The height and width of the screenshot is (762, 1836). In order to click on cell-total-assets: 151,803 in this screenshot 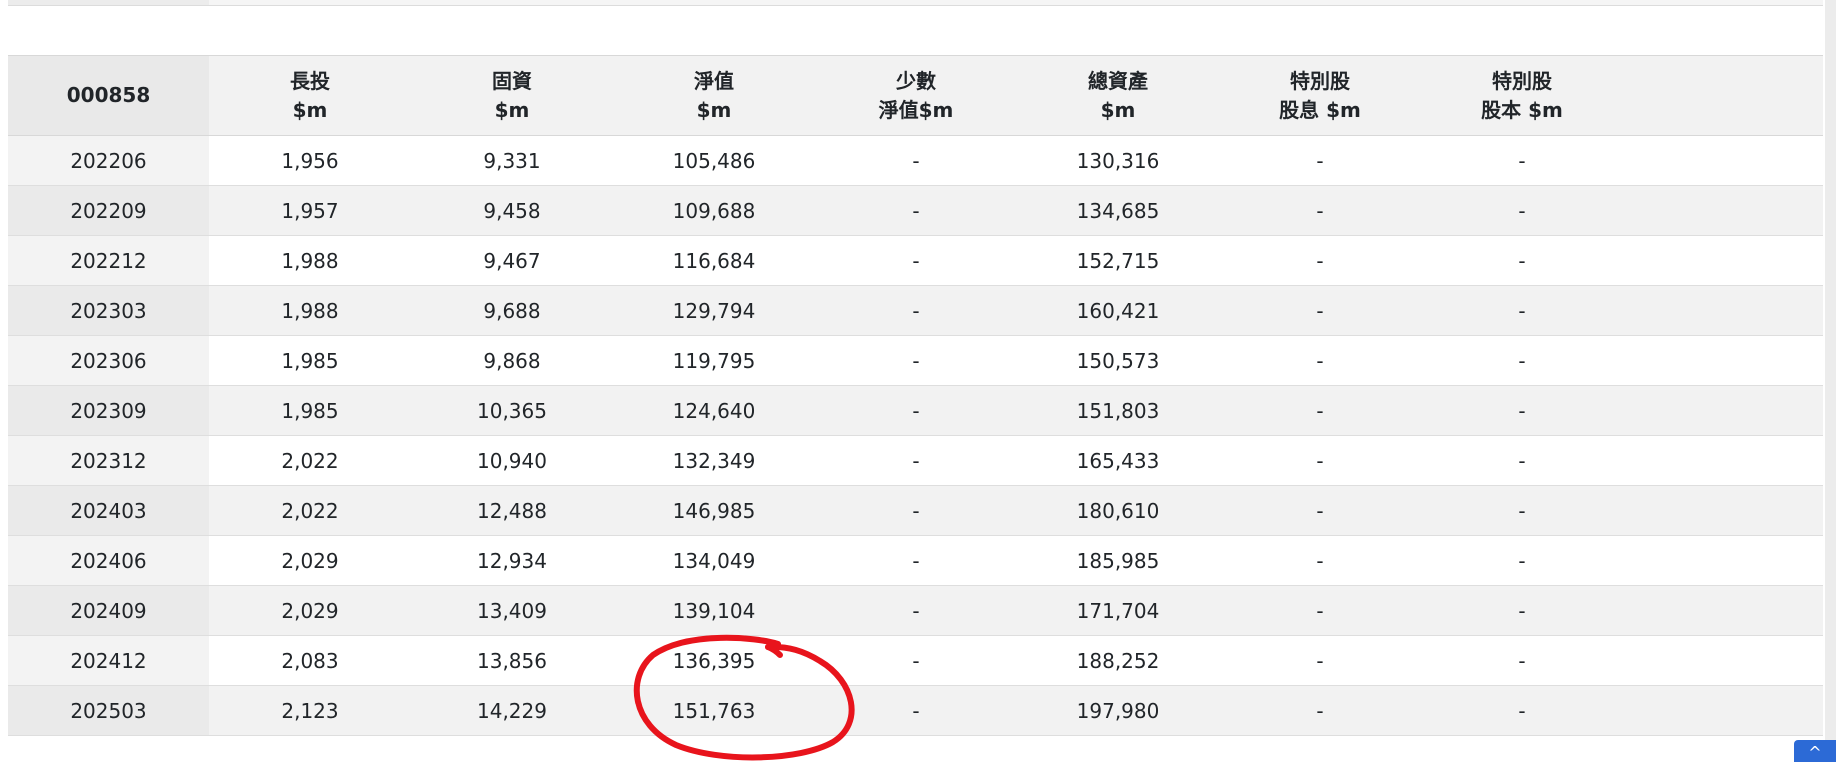, I will do `click(1118, 410)`.